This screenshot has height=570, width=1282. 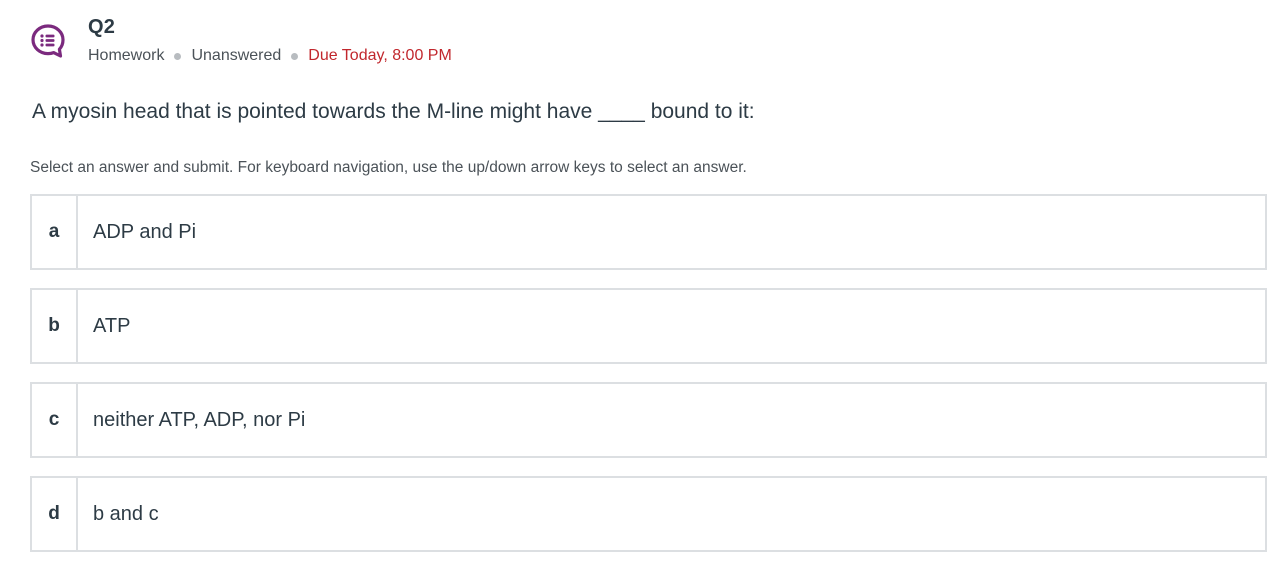 I want to click on assignment-type: Homework, so click(x=126, y=55).